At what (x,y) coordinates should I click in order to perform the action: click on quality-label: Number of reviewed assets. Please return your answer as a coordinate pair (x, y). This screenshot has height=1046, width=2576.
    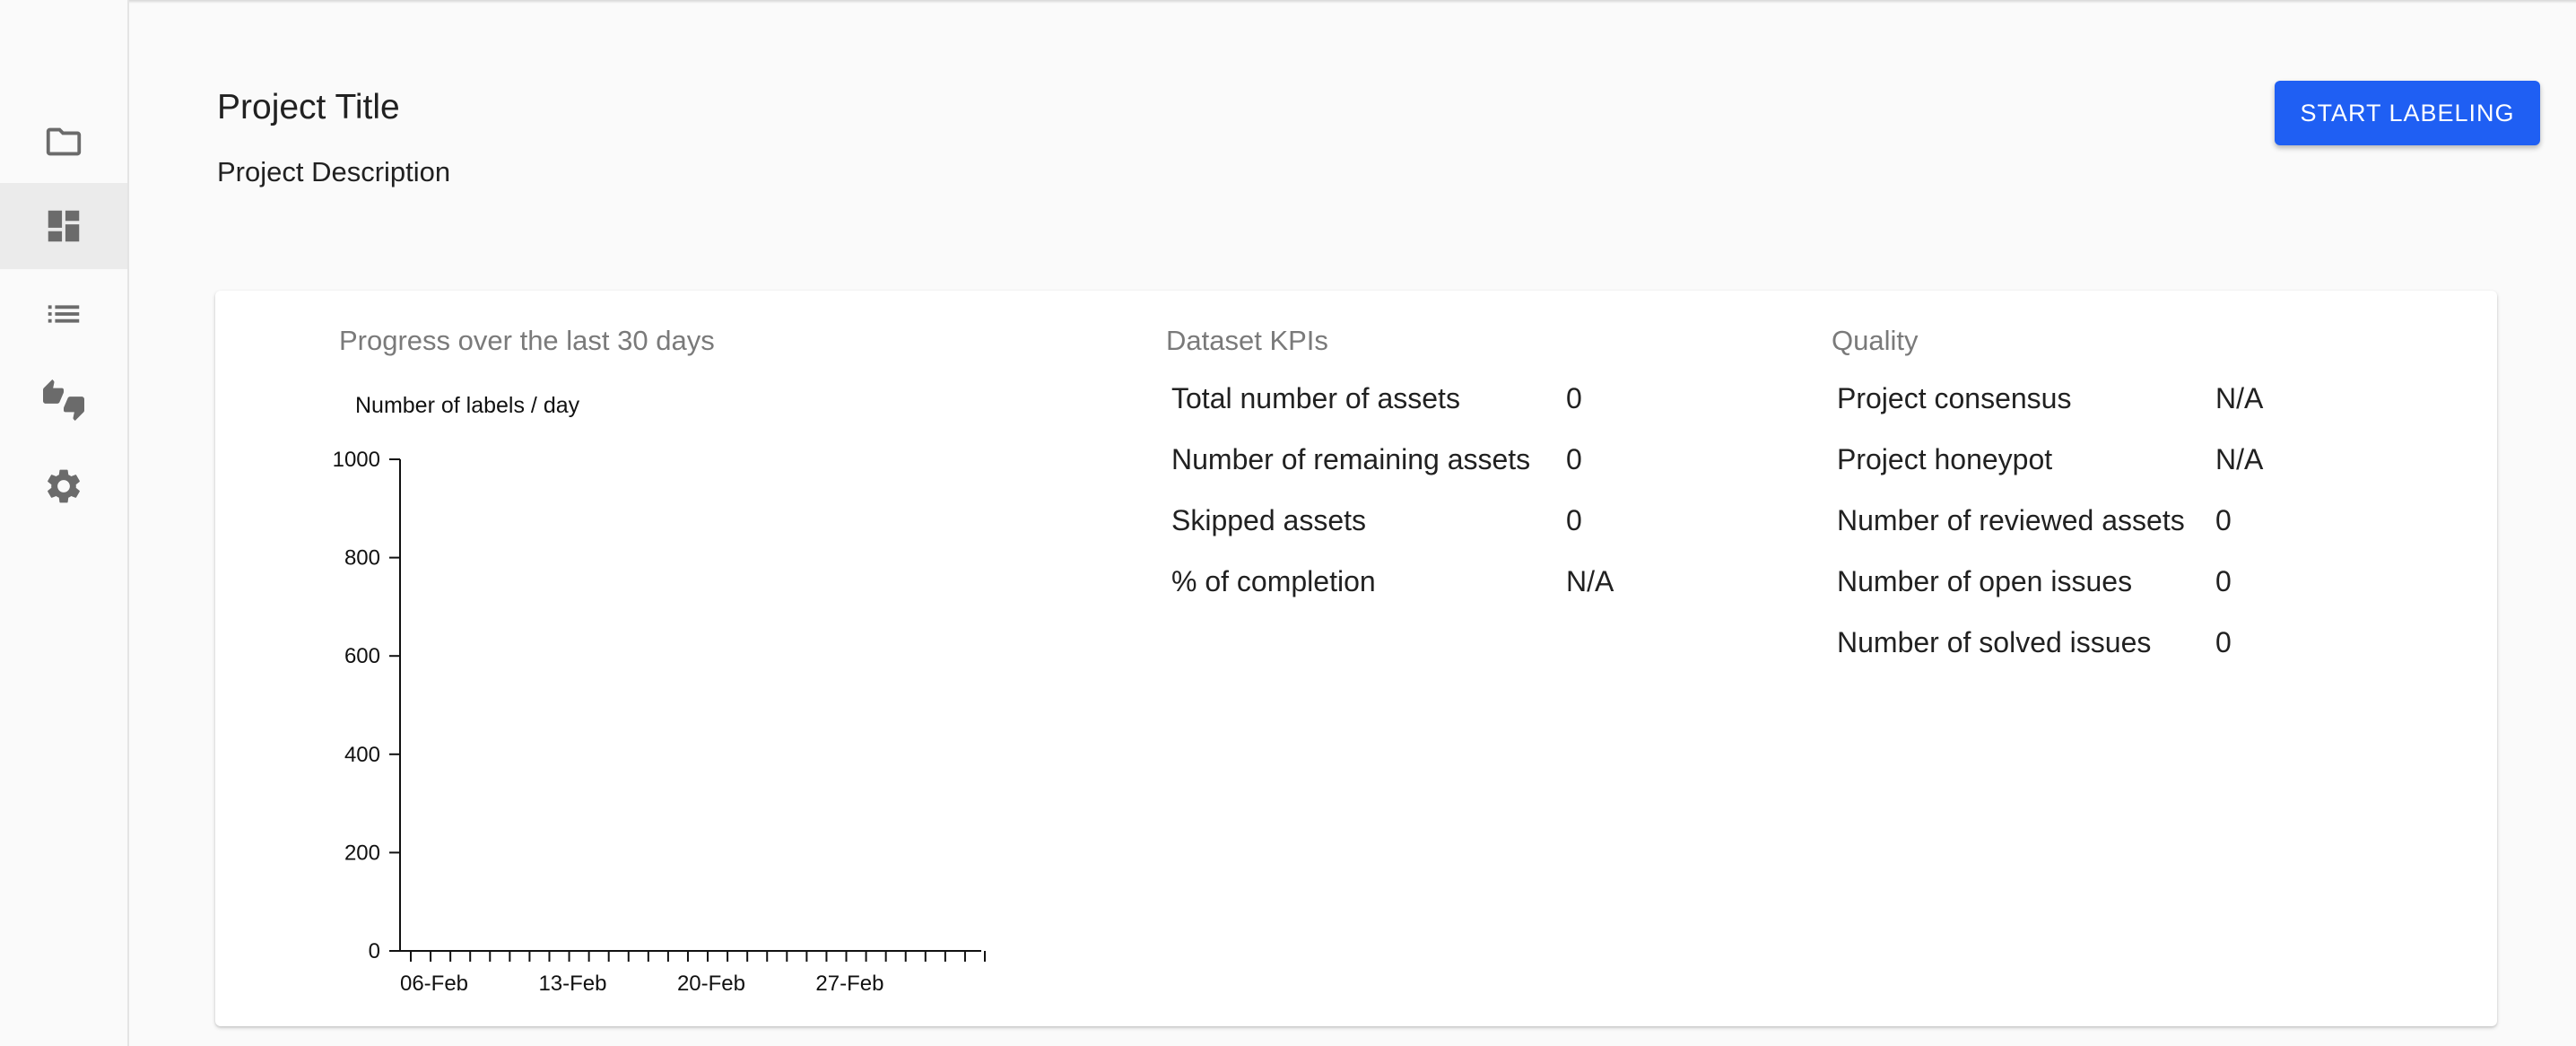
    Looking at the image, I should click on (2011, 520).